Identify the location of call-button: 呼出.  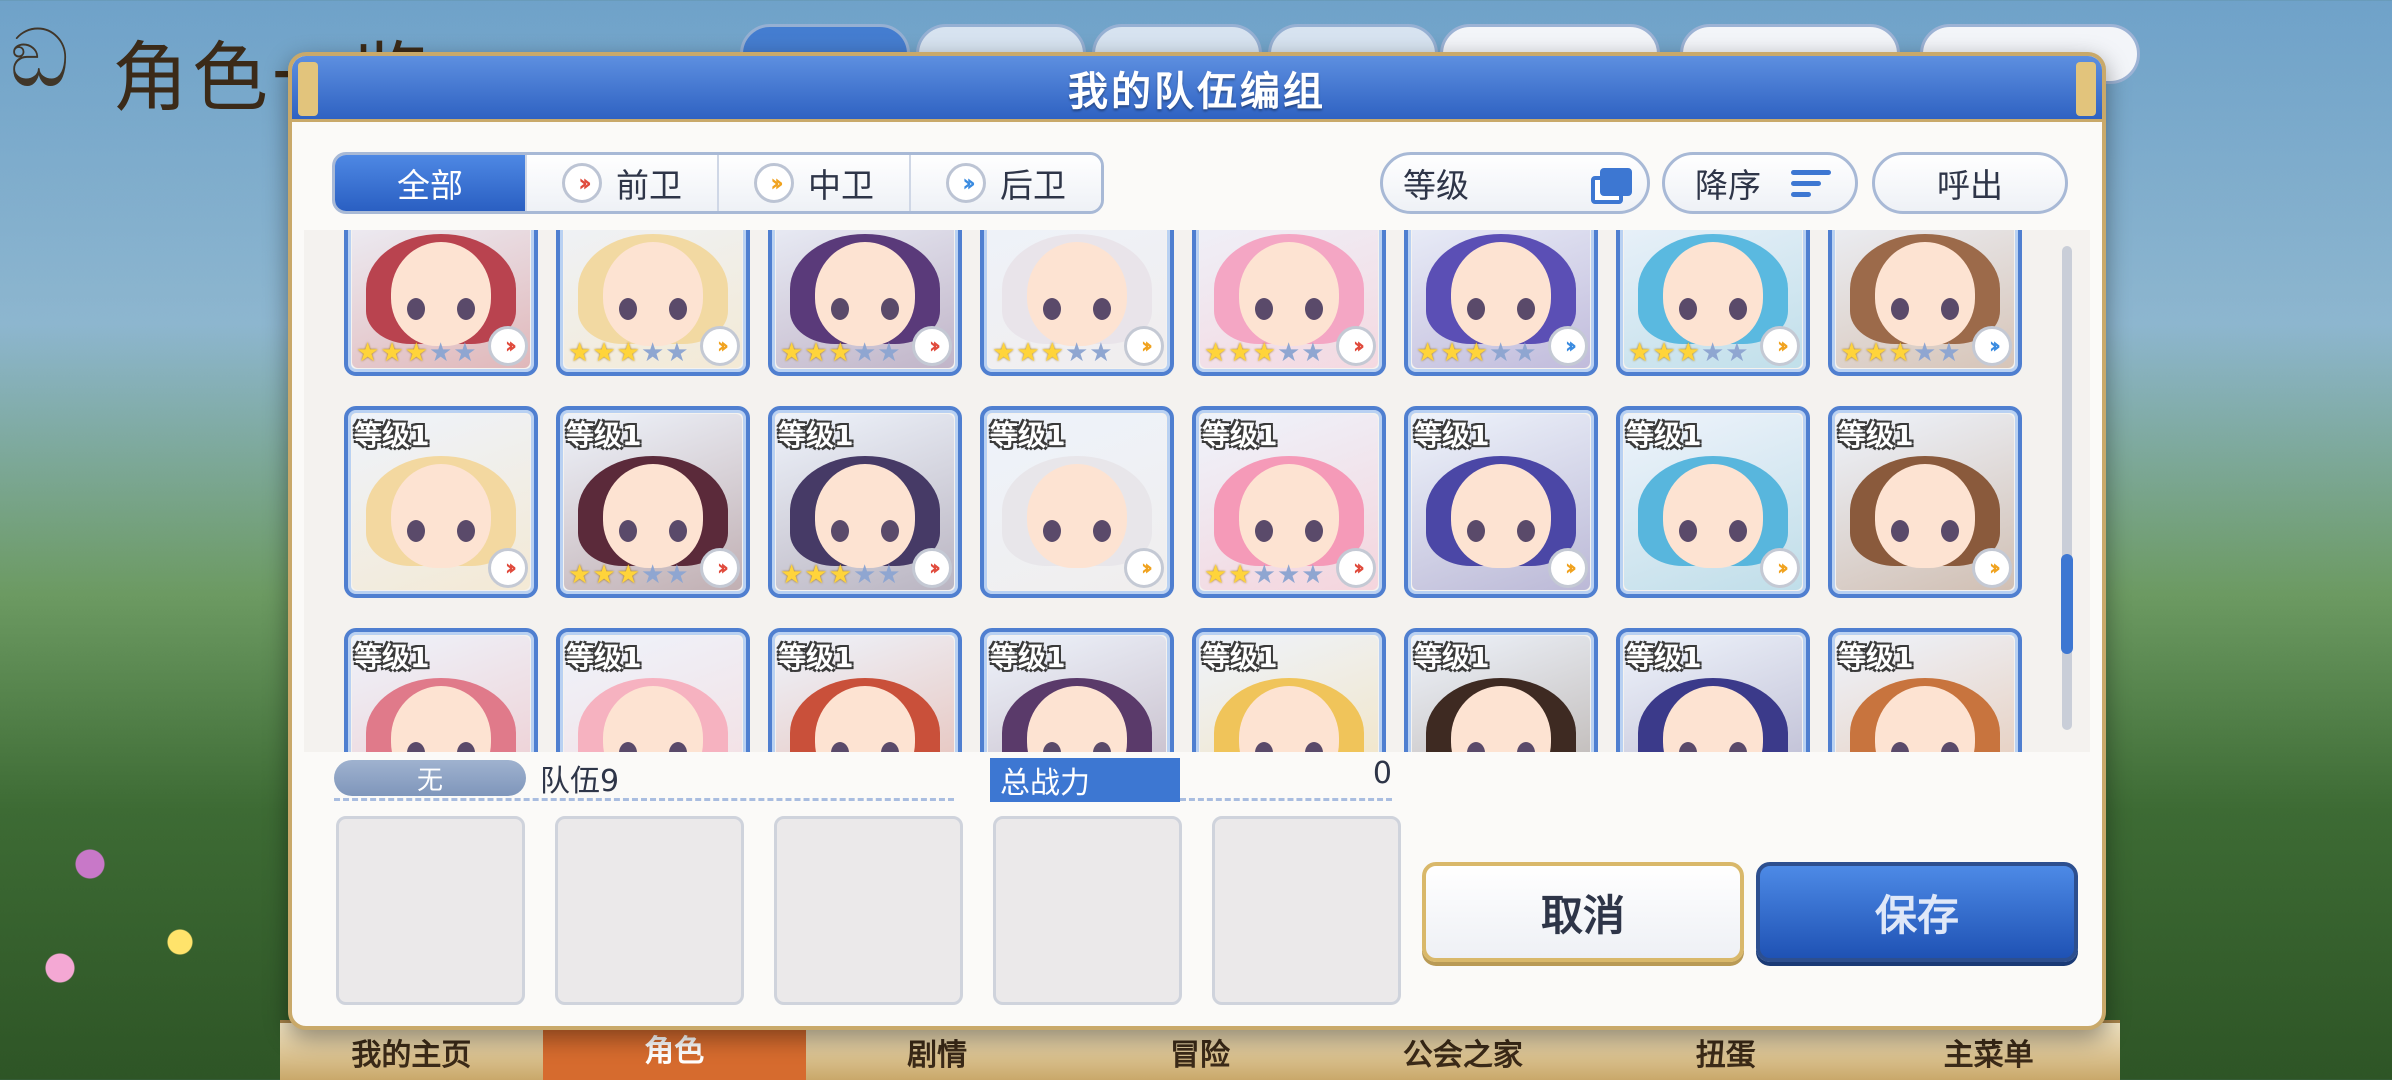
(1970, 183).